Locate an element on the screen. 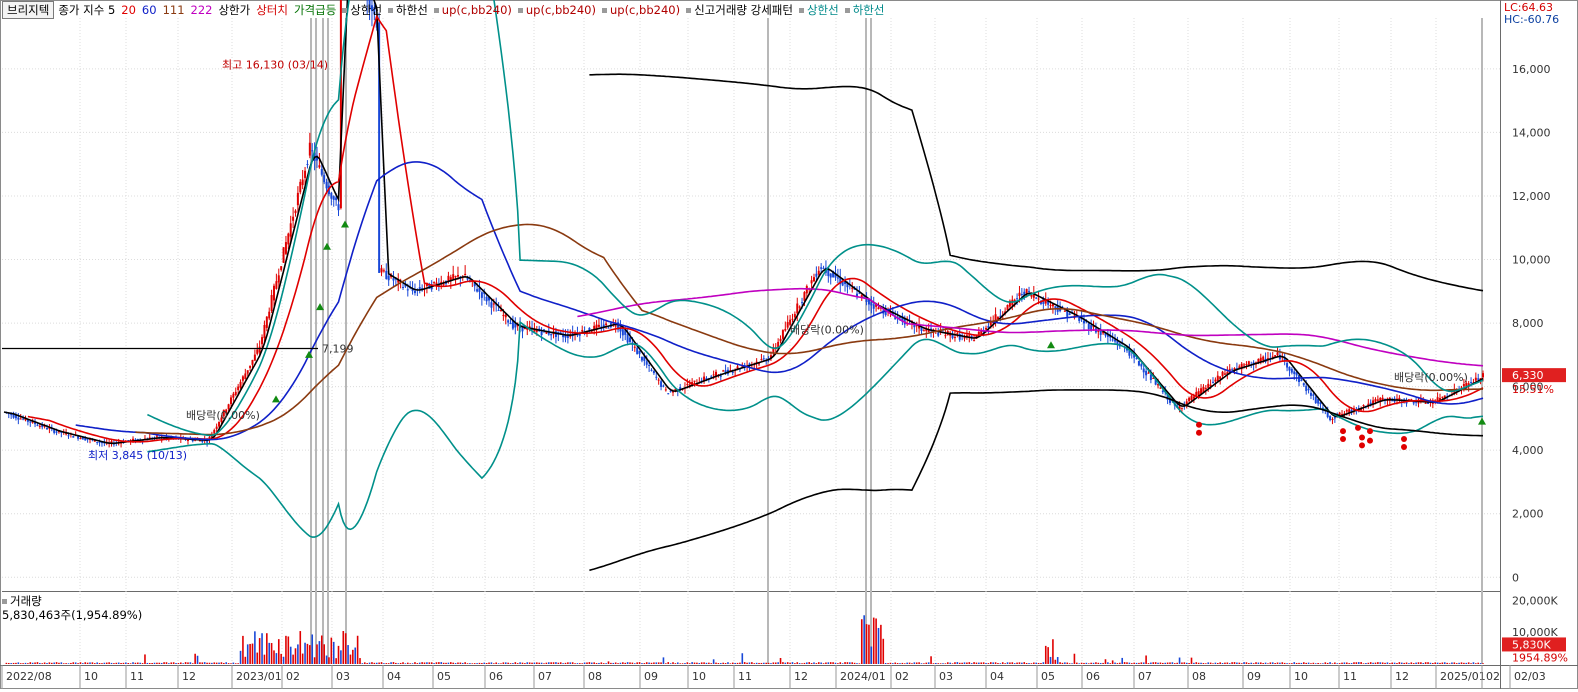 The image size is (1578, 692). close-label: 종가 지수 5 is located at coordinates (87, 10).